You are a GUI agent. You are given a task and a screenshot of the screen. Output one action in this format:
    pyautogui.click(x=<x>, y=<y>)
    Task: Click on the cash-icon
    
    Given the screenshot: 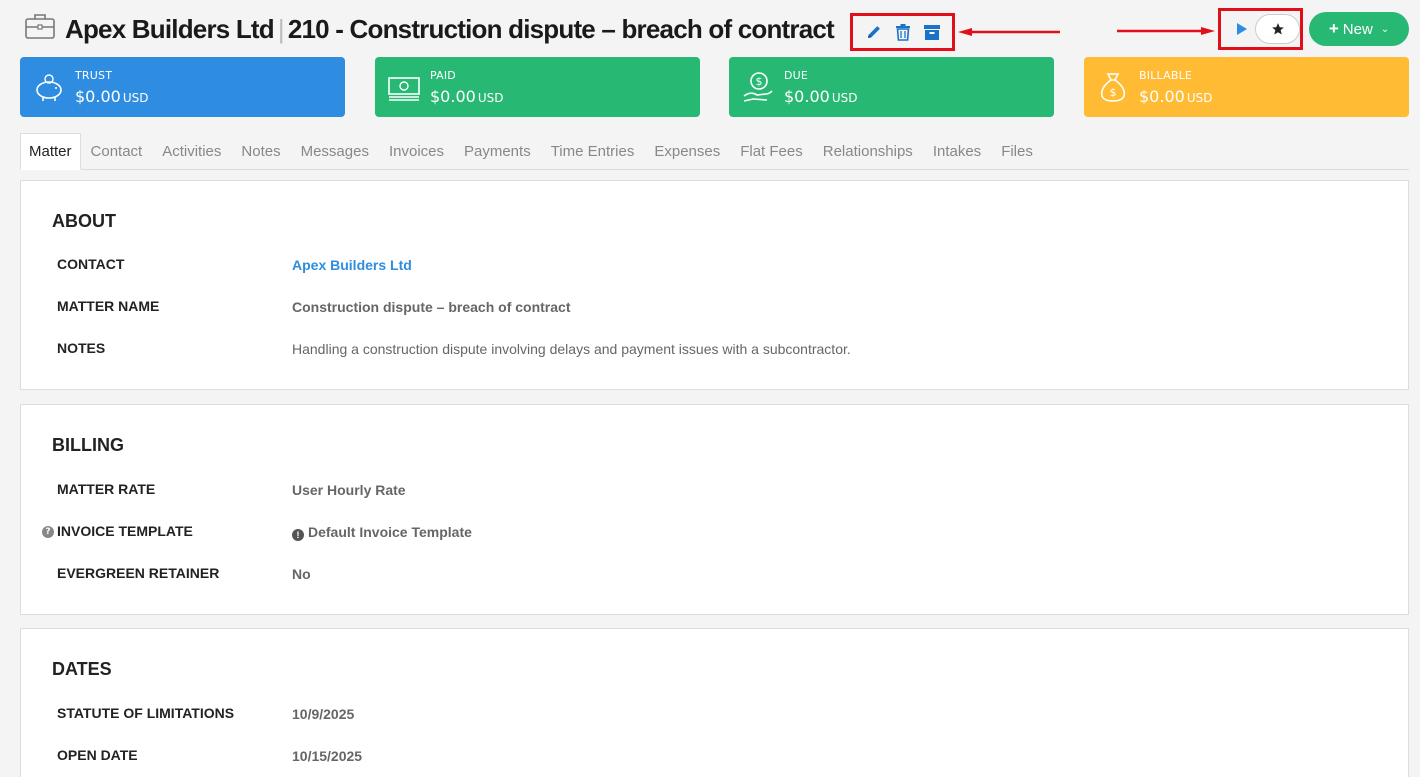 What is the action you would take?
    pyautogui.click(x=404, y=89)
    